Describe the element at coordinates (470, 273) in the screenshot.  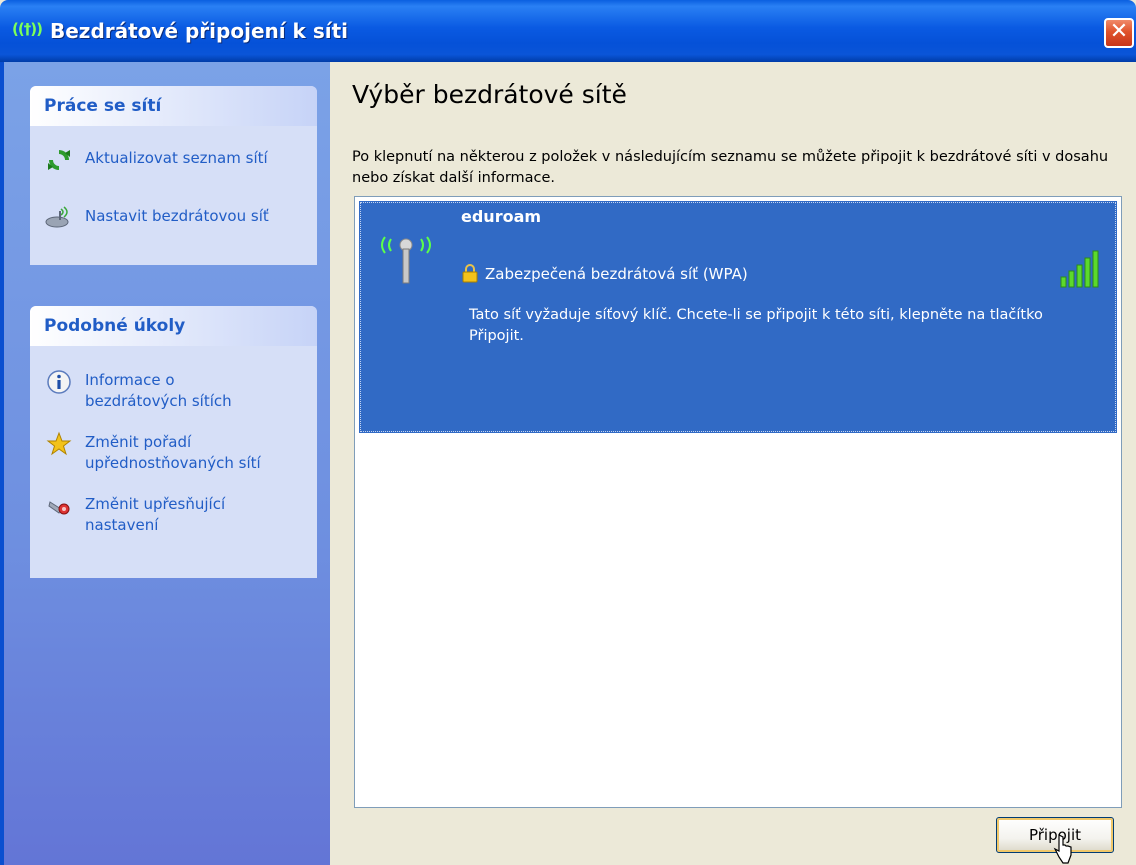
I see `lock-icon` at that location.